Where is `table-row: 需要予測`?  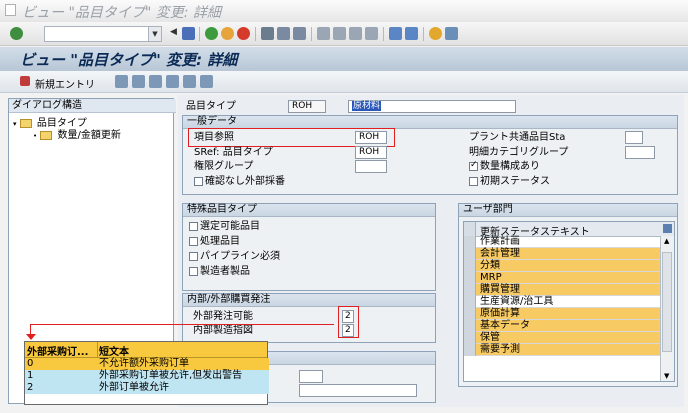 table-row: 需要予測 is located at coordinates (562, 350).